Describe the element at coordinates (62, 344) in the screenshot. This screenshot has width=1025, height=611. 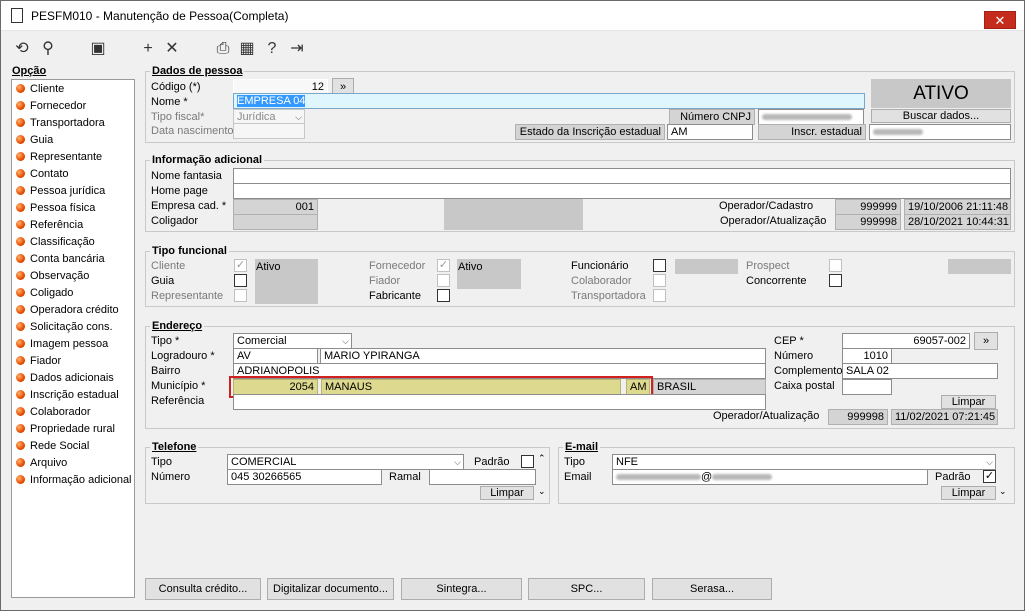
I see `sidebar-item: Imagem pessoa` at that location.